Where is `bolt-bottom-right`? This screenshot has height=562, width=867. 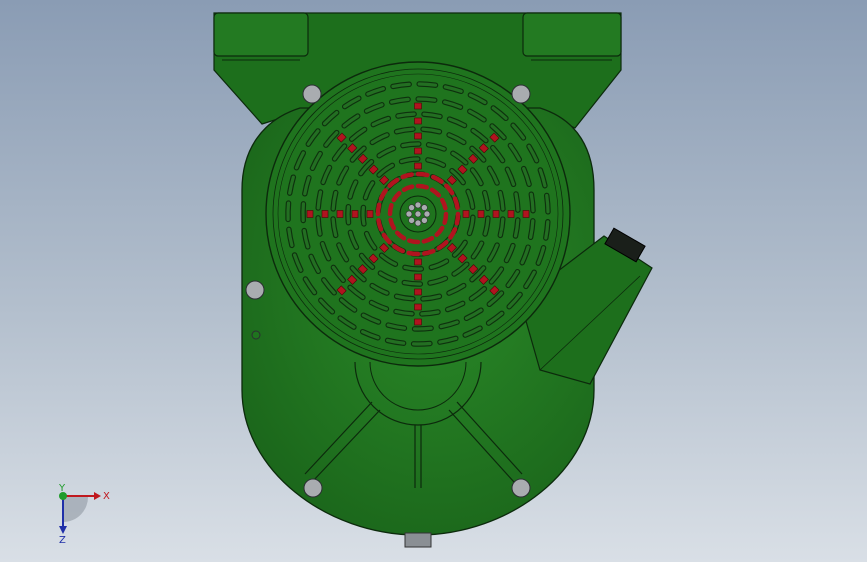 bolt-bottom-right is located at coordinates (521, 488).